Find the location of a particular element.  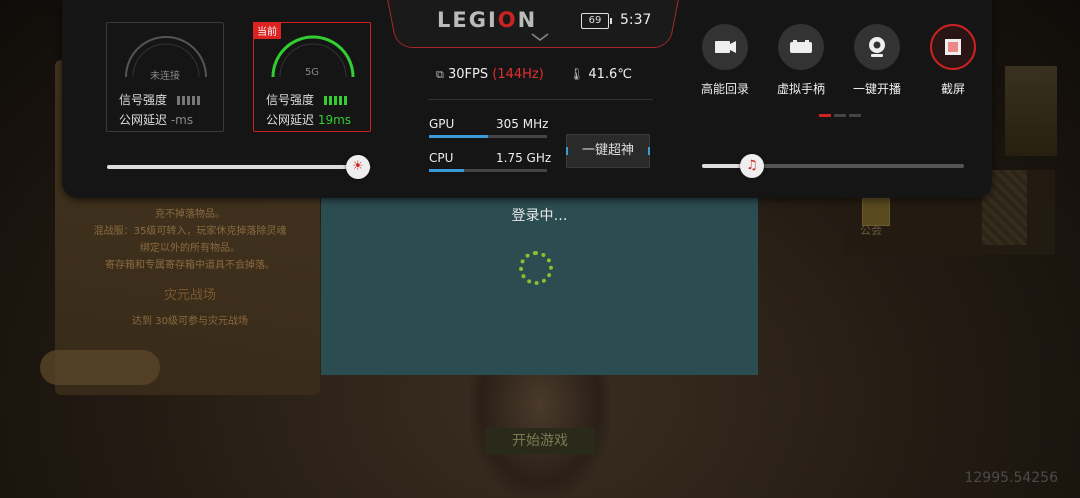

latency-value: -ms is located at coordinates (182, 120).